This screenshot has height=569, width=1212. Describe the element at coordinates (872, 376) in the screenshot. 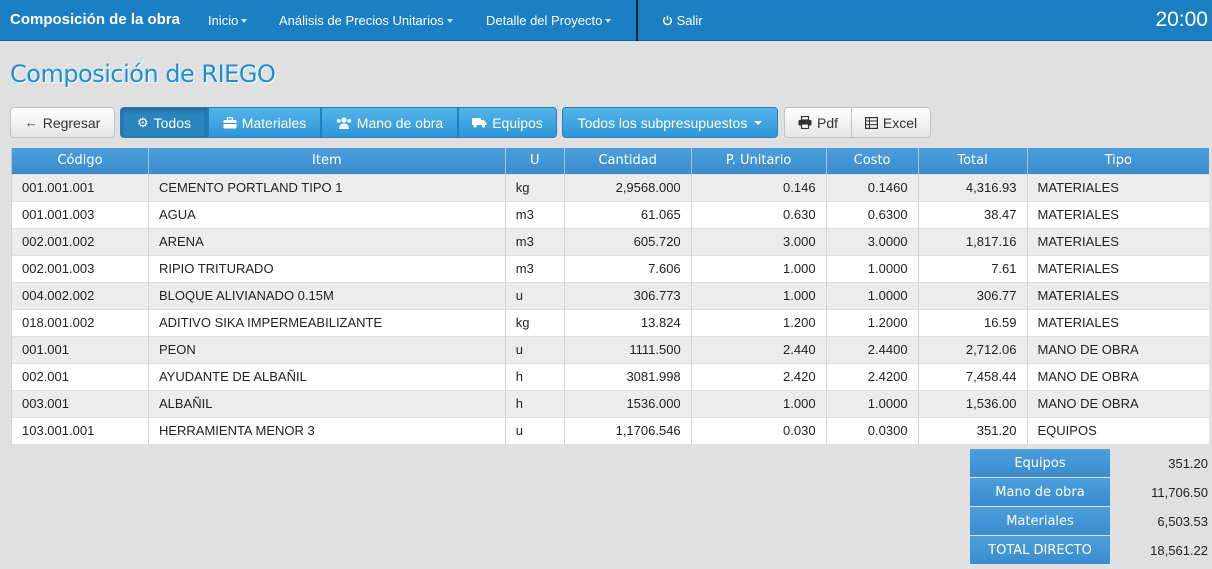

I see `cell-costo: 2.4200` at that location.